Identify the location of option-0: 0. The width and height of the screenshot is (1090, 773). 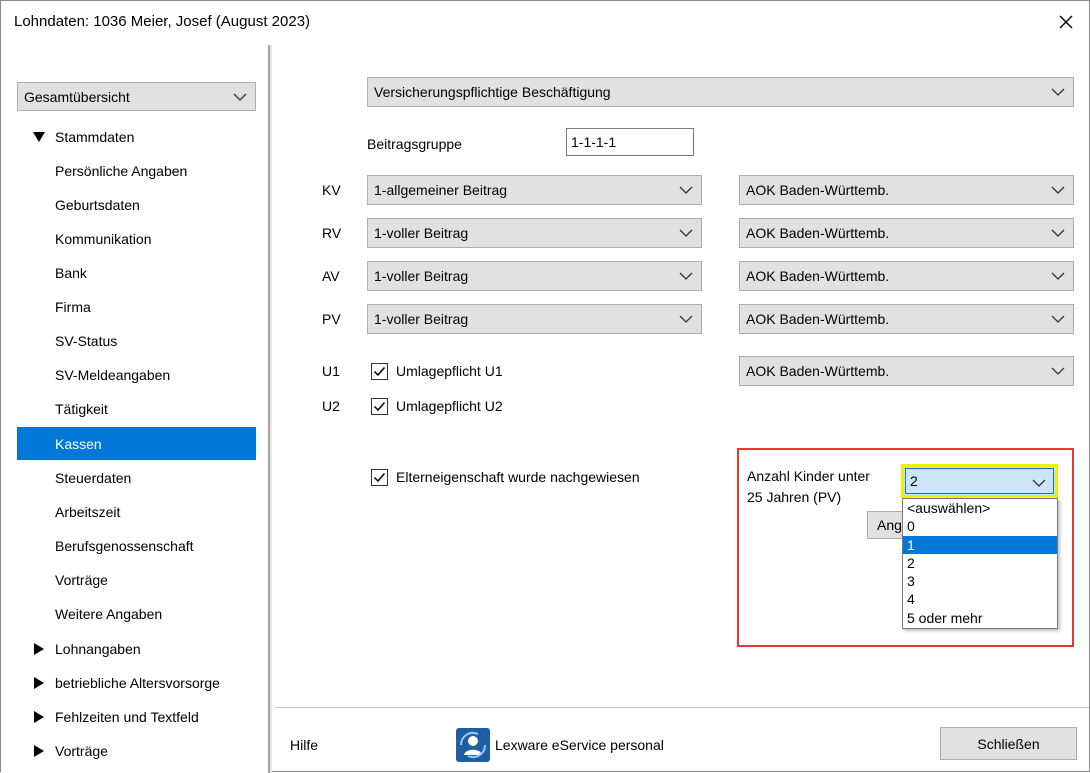
(980, 526).